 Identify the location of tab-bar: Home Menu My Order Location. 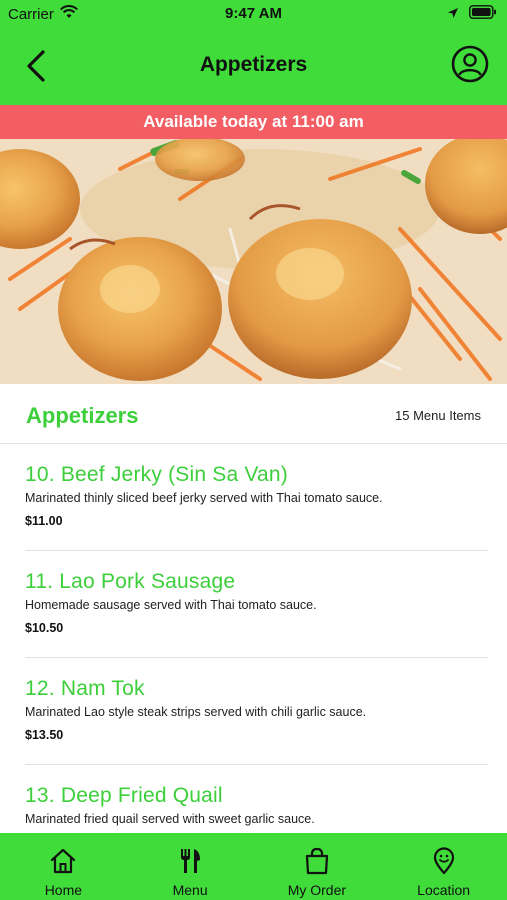
(253, 866).